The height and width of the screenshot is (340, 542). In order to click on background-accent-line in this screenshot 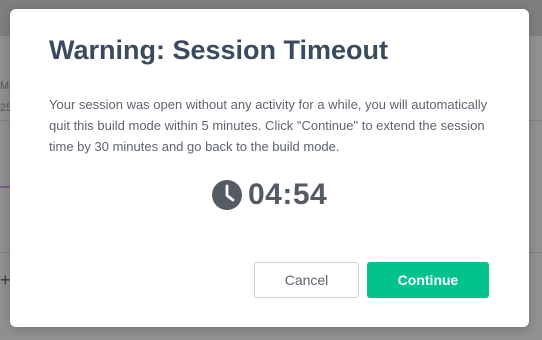, I will do `click(5, 187)`.